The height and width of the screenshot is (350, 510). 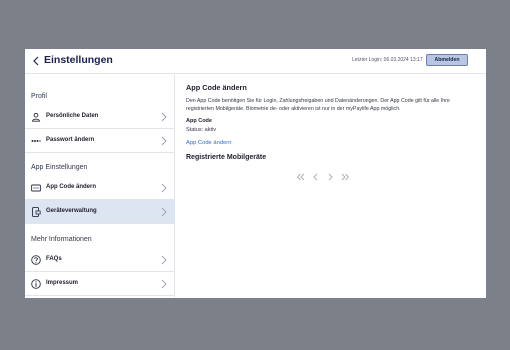 I want to click on sidebar-item-label: Passwort ändern, so click(x=70, y=140).